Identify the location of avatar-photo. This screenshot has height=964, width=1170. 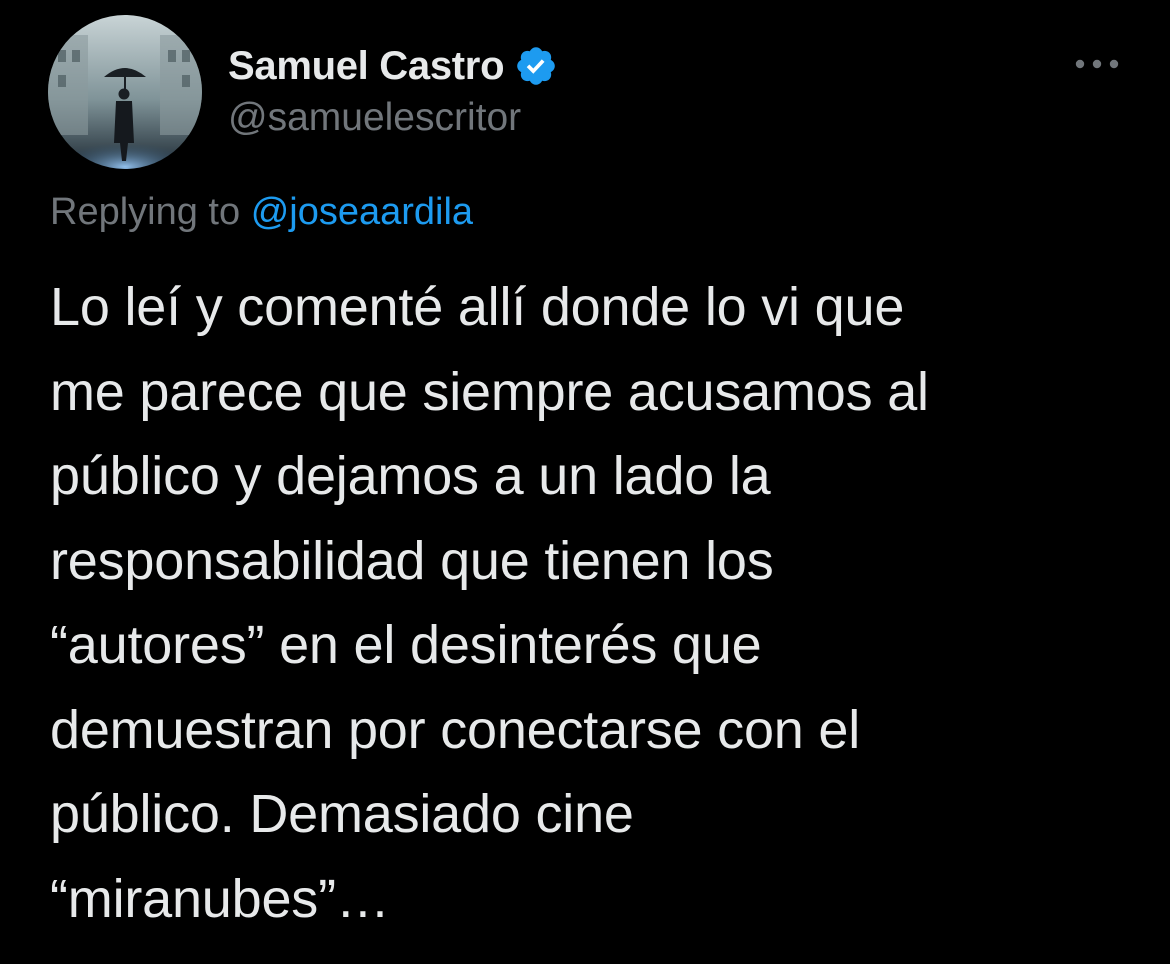
(125, 92).